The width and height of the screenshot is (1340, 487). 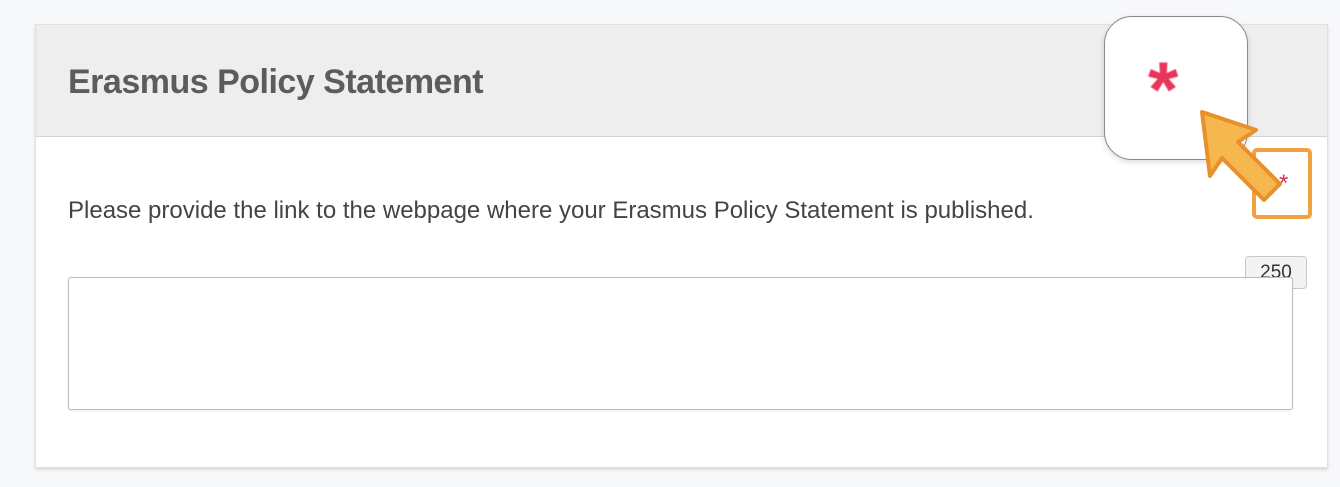 What do you see at coordinates (276, 82) in the screenshot?
I see `section-title: Erasmus Policy Statement` at bounding box center [276, 82].